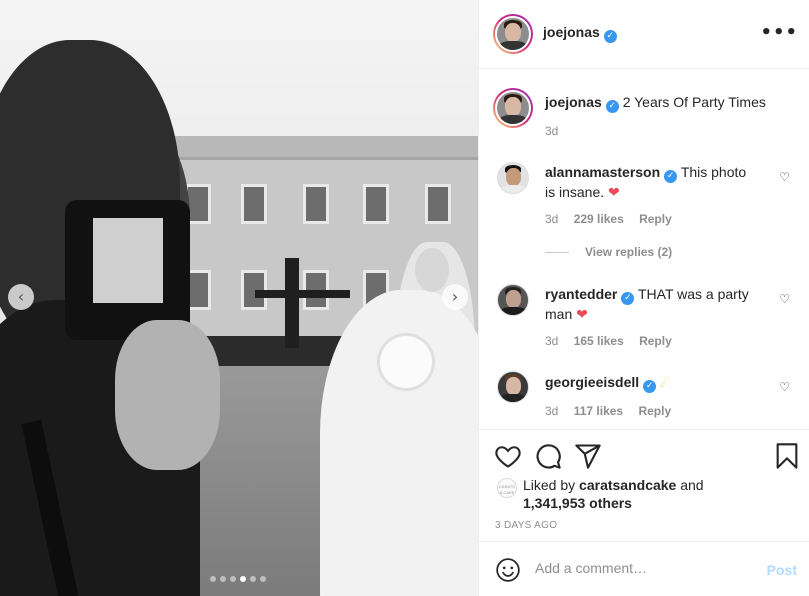 The height and width of the screenshot is (596, 809). I want to click on camera, so click(127, 270).